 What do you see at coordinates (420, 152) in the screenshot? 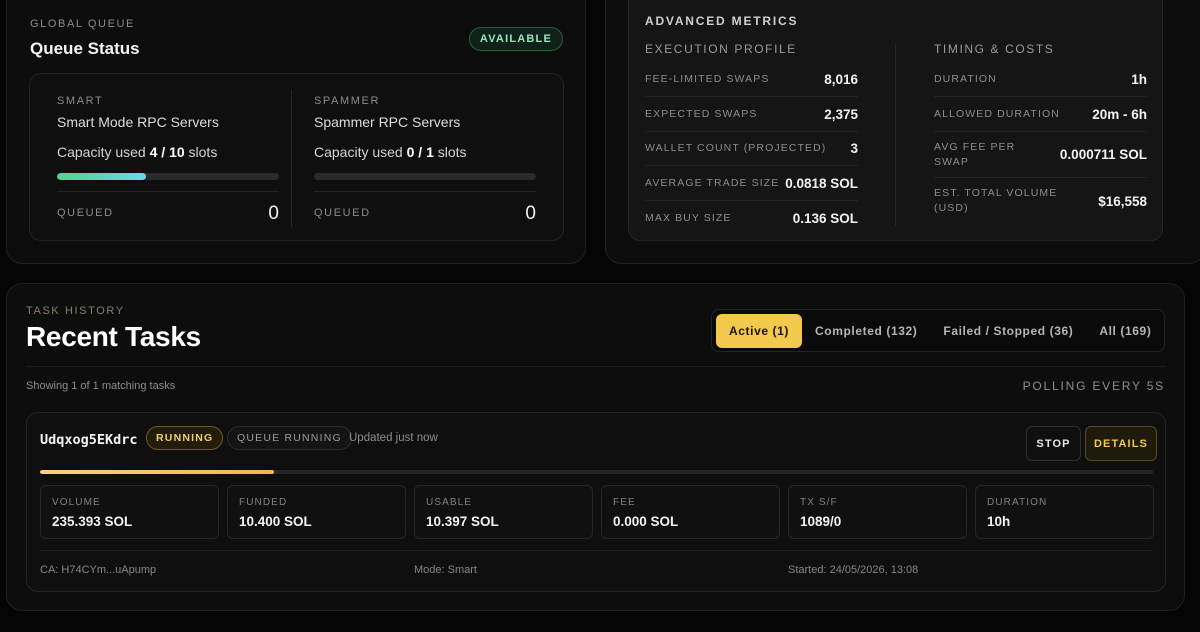
I see `capacity-value: 0 / 1` at bounding box center [420, 152].